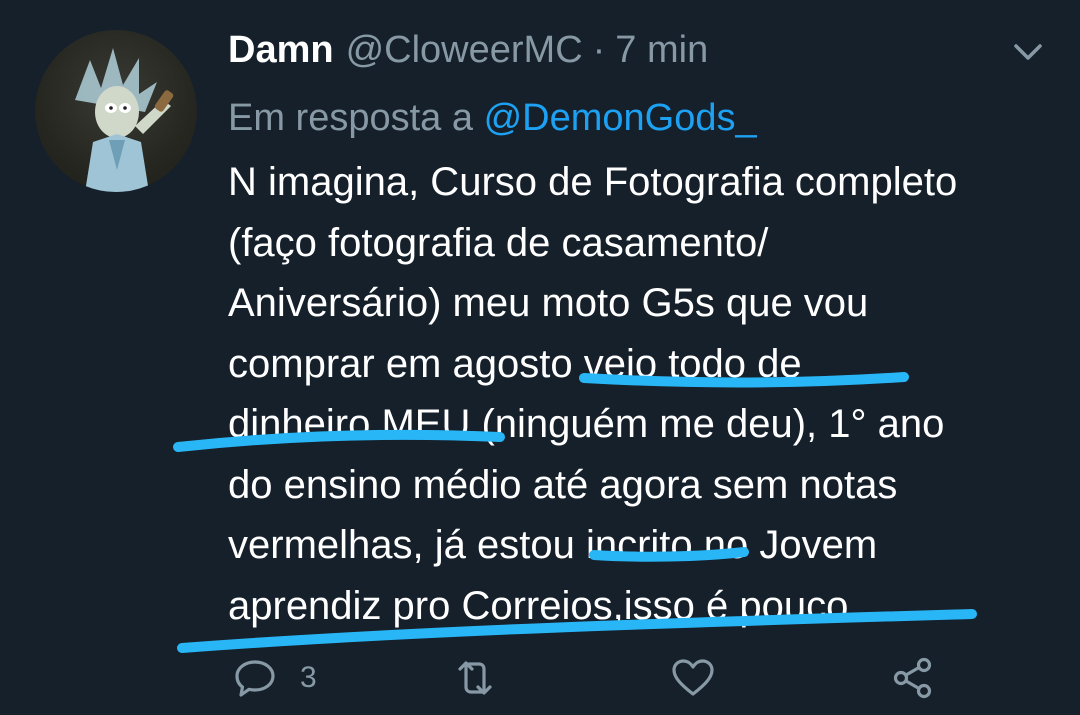 This screenshot has height=715, width=1080. I want to click on tweet-text-line: N imagina, Curso de Fotografia completo, so click(593, 182).